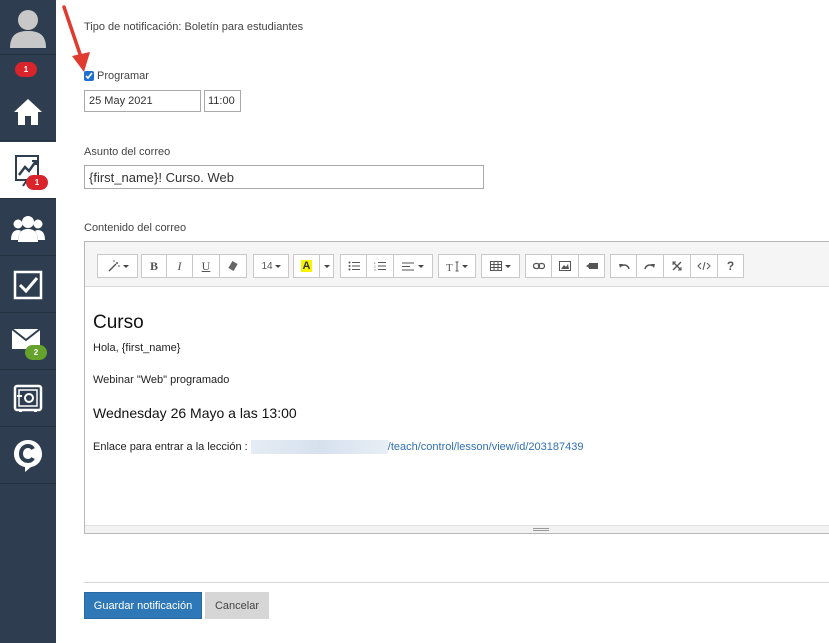 This screenshot has width=829, height=643. Describe the element at coordinates (284, 177) in the screenshot. I see `subject-input` at that location.